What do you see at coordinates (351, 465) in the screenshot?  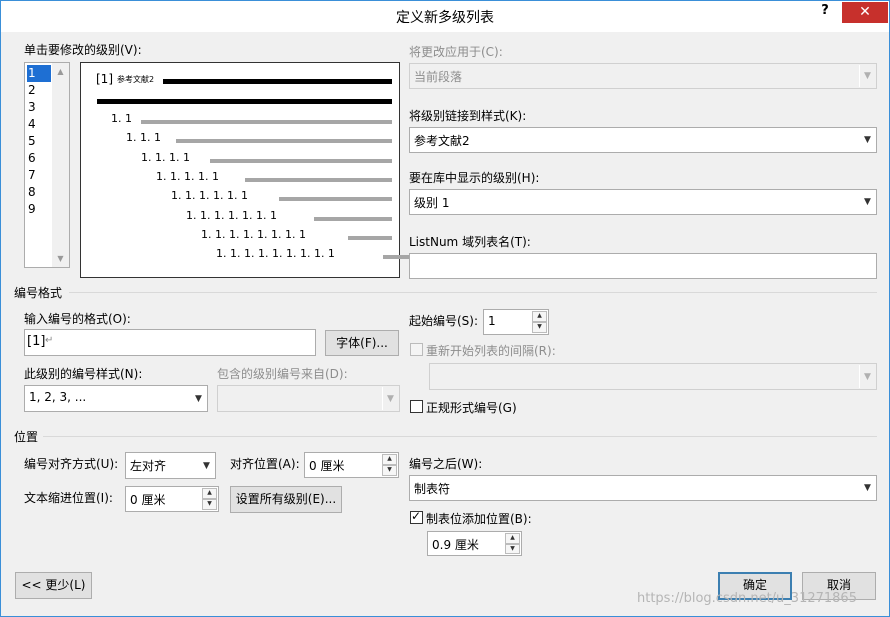 I see `aligned-at-stepper: 0 厘米 ▲ ▼` at bounding box center [351, 465].